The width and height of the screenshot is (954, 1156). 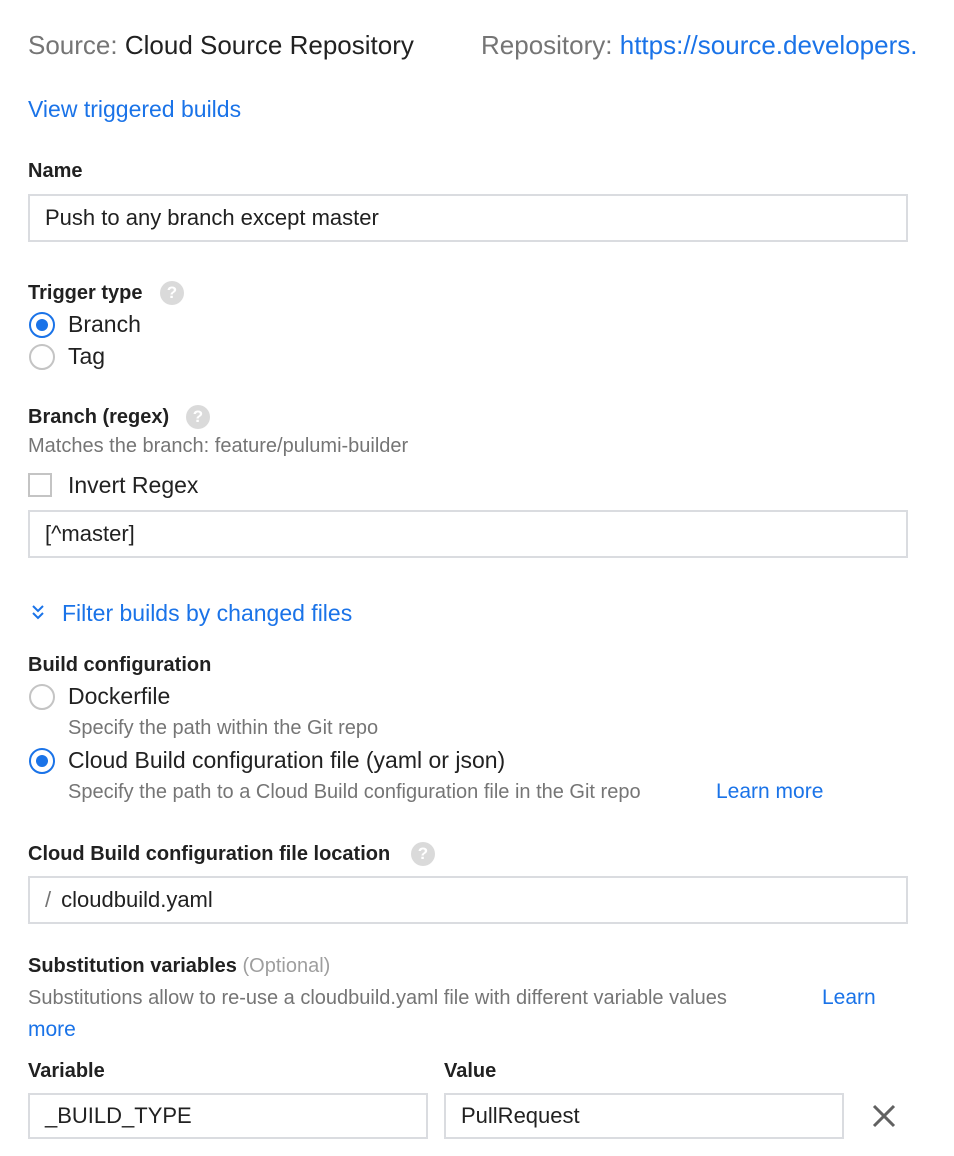 What do you see at coordinates (547, 45) in the screenshot?
I see `repository-label: Repository:` at bounding box center [547, 45].